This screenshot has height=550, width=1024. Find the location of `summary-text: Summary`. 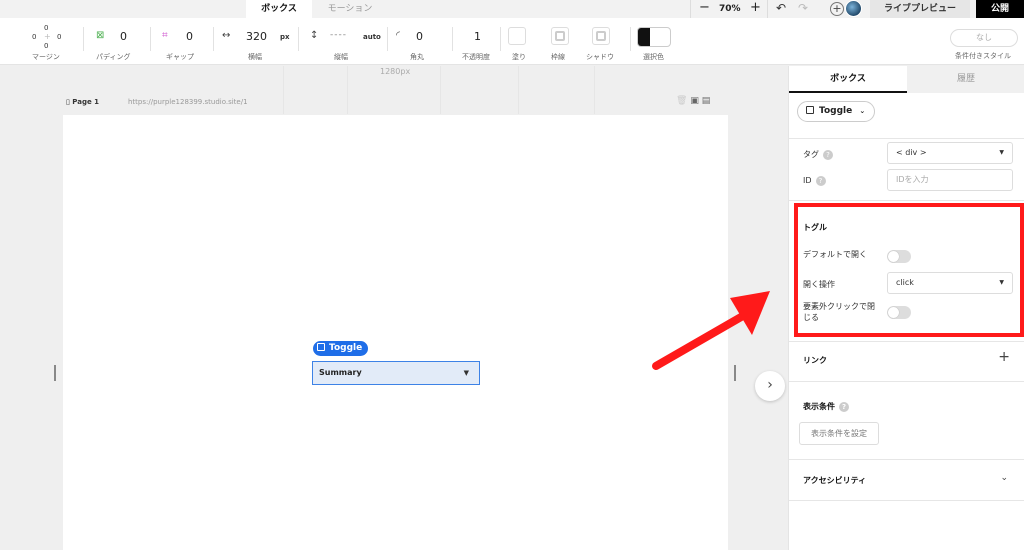

summary-text: Summary is located at coordinates (340, 372).